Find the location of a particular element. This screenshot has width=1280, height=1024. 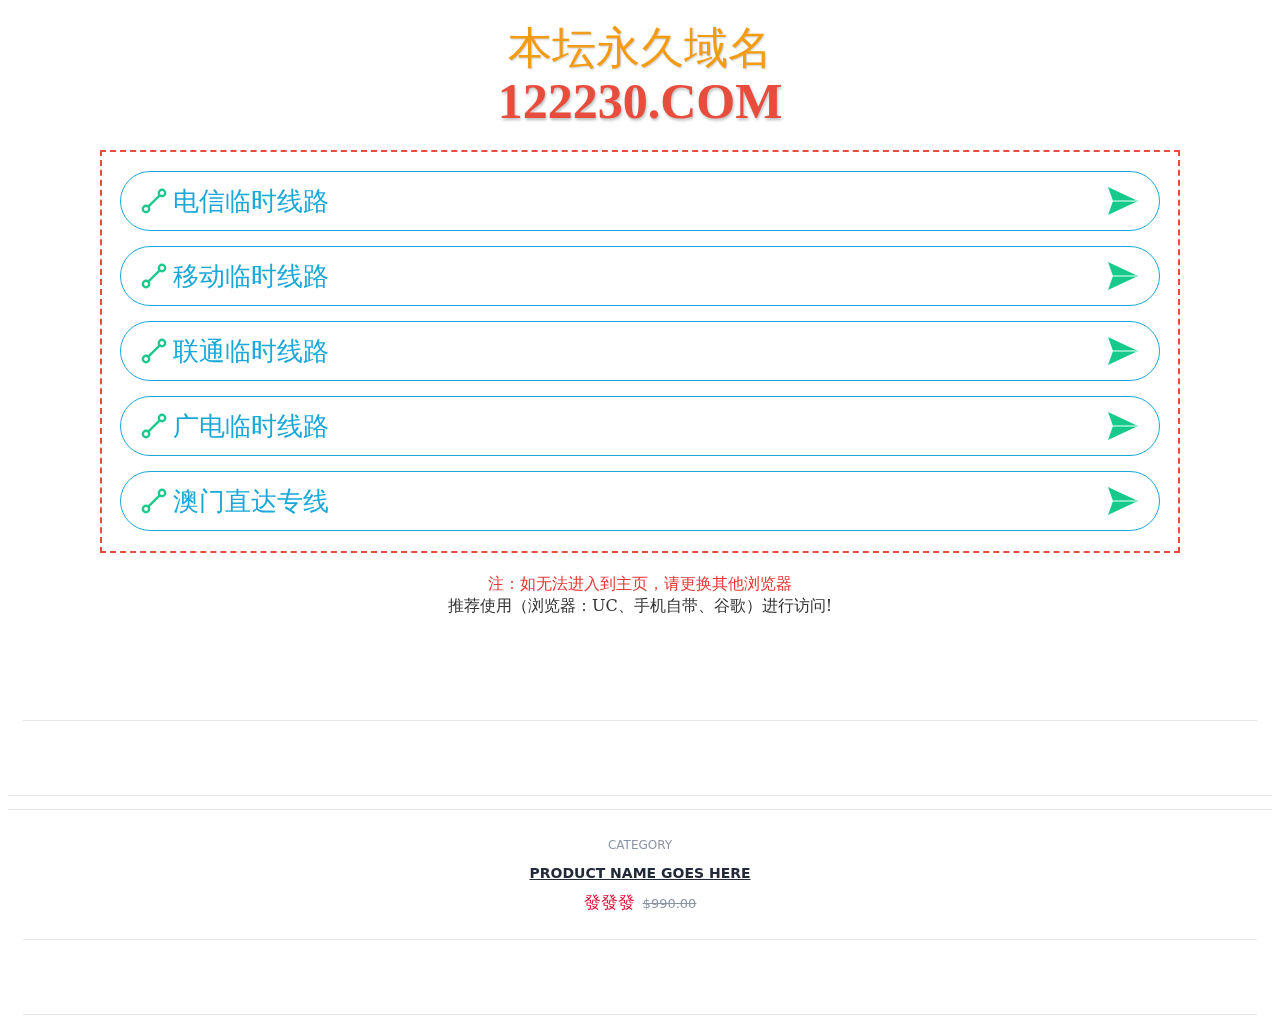

browser-advice: 推荐使用（浏览器：UC、手机自带、谷歌）进行访问! is located at coordinates (640, 606).